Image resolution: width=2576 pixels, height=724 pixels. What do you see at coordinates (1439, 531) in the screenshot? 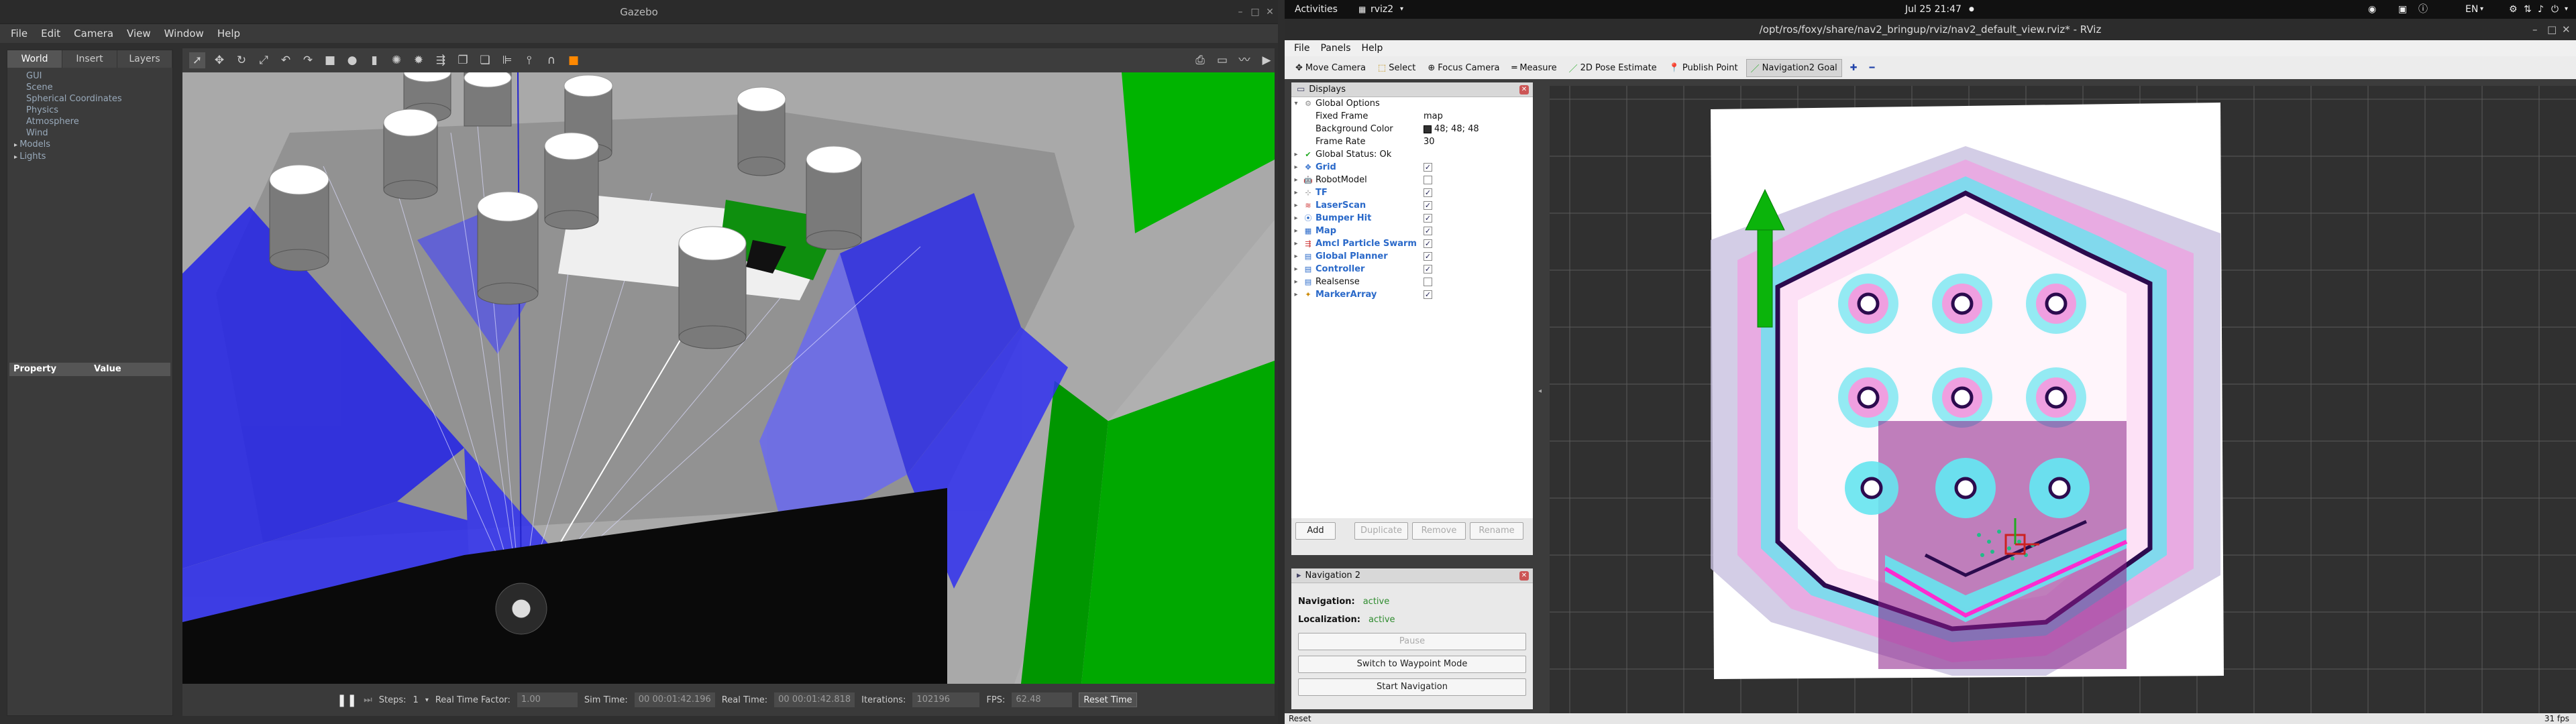
I see `remove-button: Remove` at bounding box center [1439, 531].